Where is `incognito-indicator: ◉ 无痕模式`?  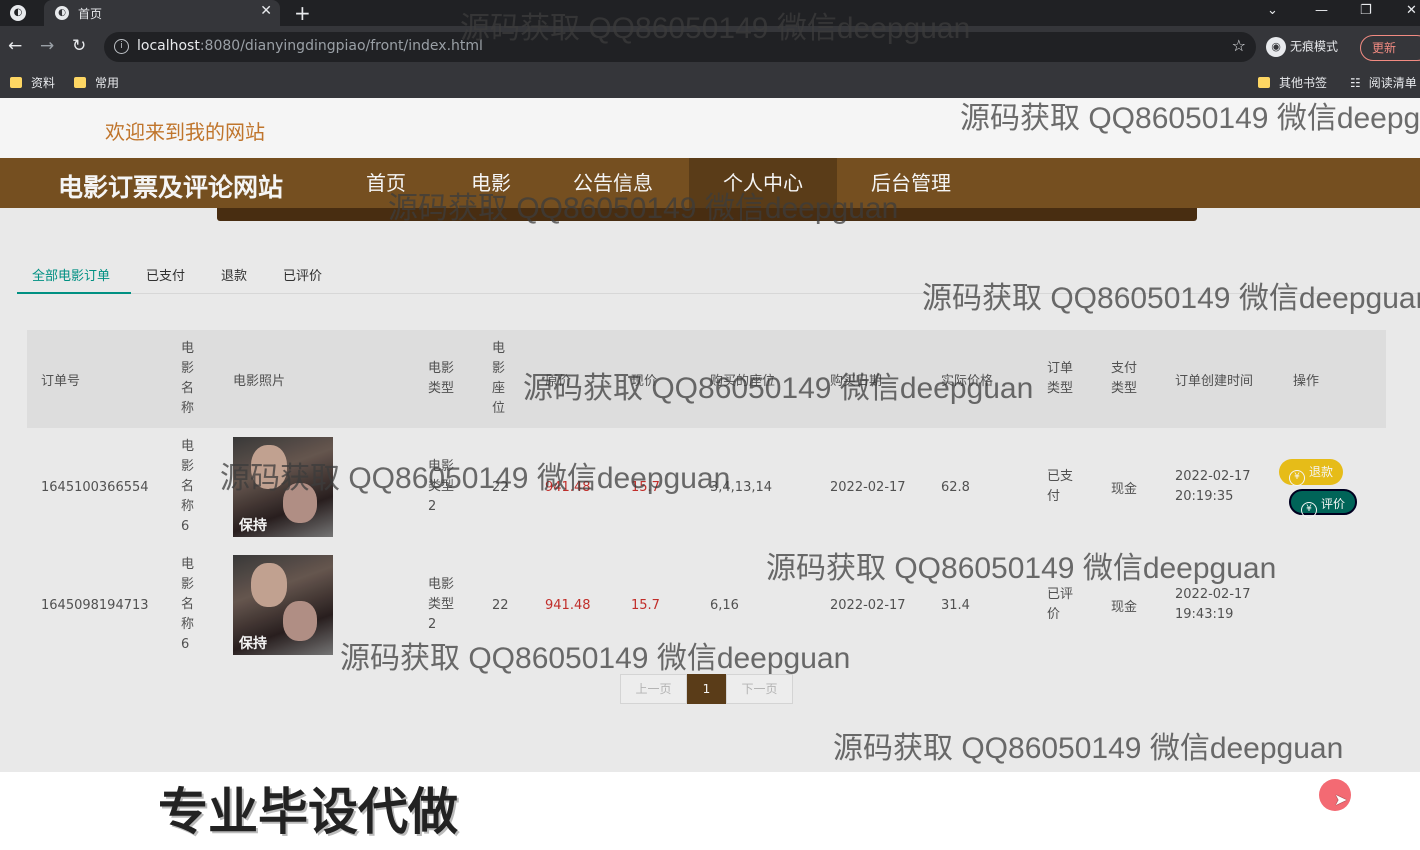
incognito-indicator: ◉ 无痕模式 is located at coordinates (1302, 47).